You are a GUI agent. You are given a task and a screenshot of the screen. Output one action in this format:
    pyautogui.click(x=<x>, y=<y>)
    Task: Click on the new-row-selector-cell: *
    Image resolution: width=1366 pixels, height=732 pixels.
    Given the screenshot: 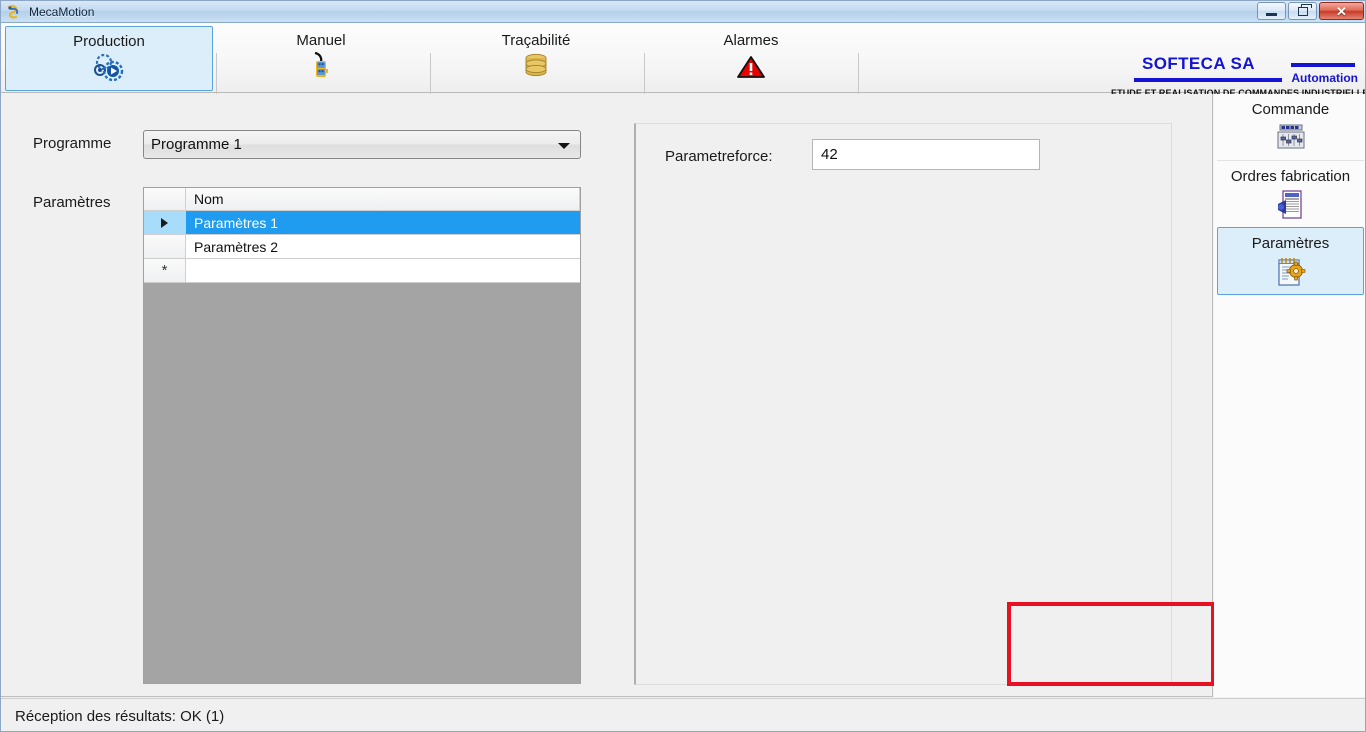 What is the action you would take?
    pyautogui.click(x=165, y=271)
    